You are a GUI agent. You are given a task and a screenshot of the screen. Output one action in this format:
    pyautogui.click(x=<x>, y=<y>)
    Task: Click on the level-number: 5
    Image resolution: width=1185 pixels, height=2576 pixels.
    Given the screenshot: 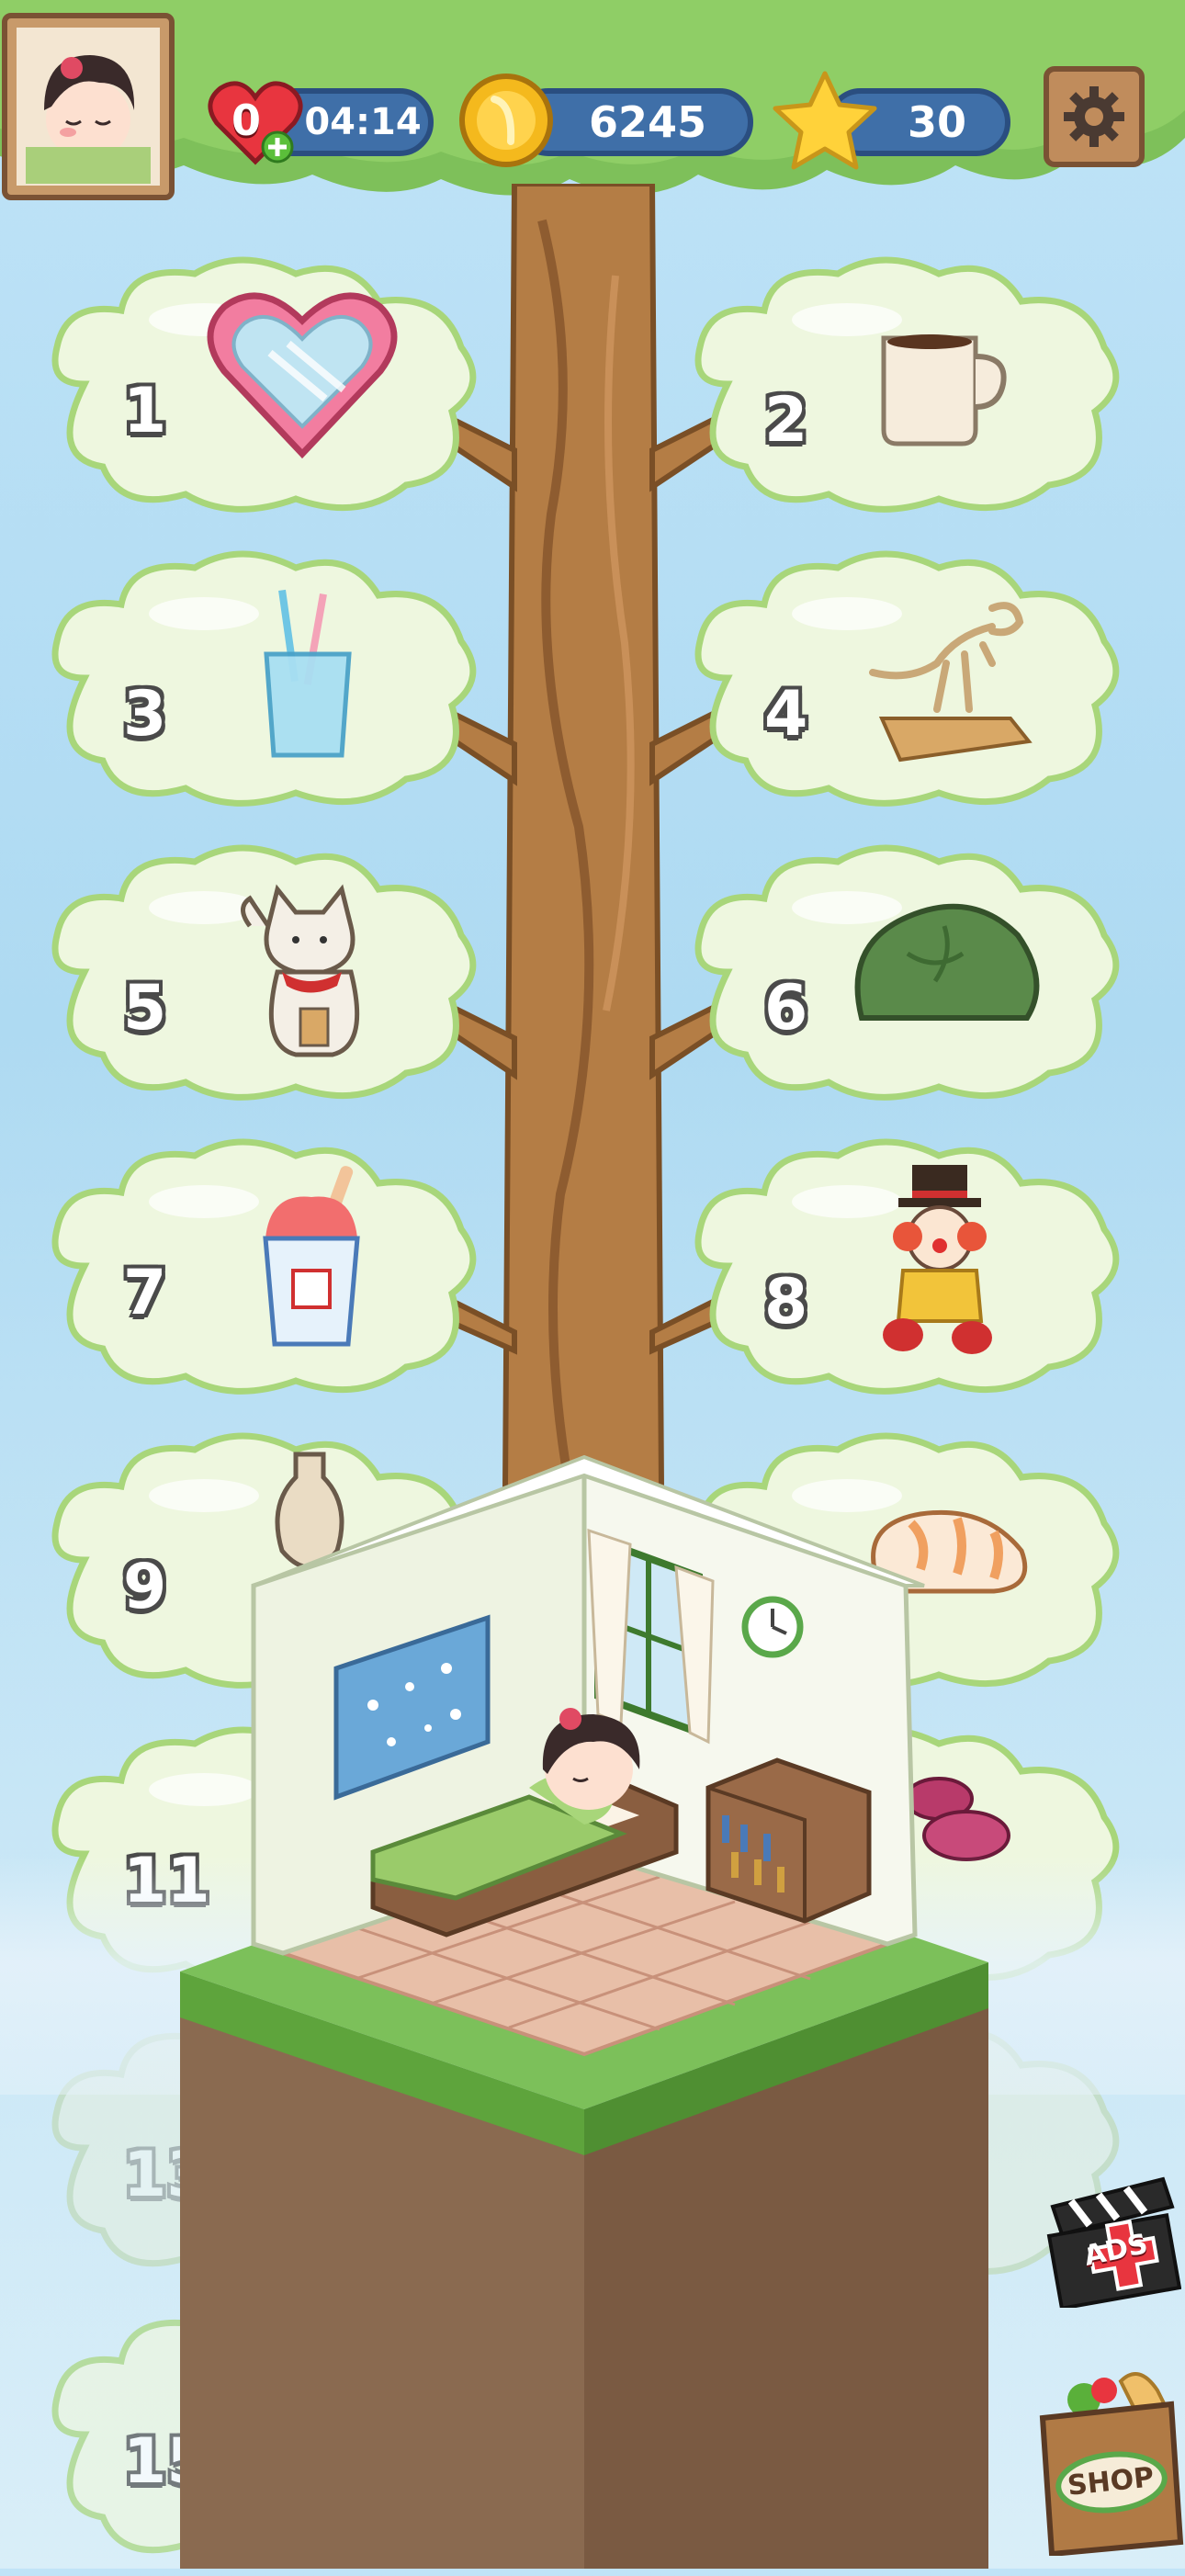 What is the action you would take?
    pyautogui.click(x=145, y=1008)
    